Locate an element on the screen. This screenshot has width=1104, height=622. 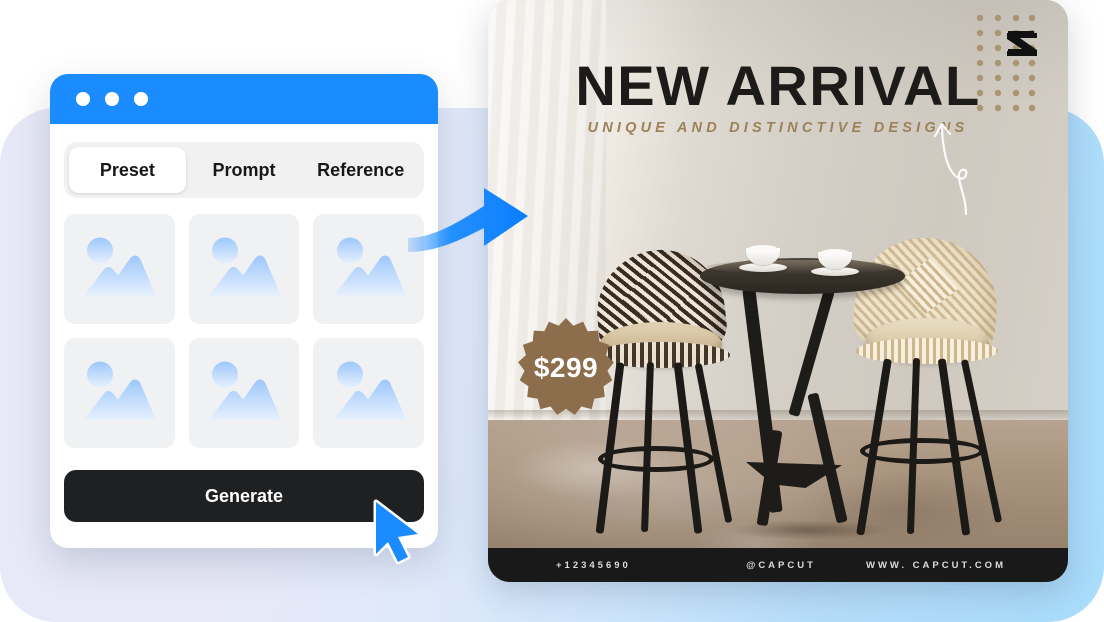
hand-drawn-curved-arrow-icon is located at coordinates (962, 170).